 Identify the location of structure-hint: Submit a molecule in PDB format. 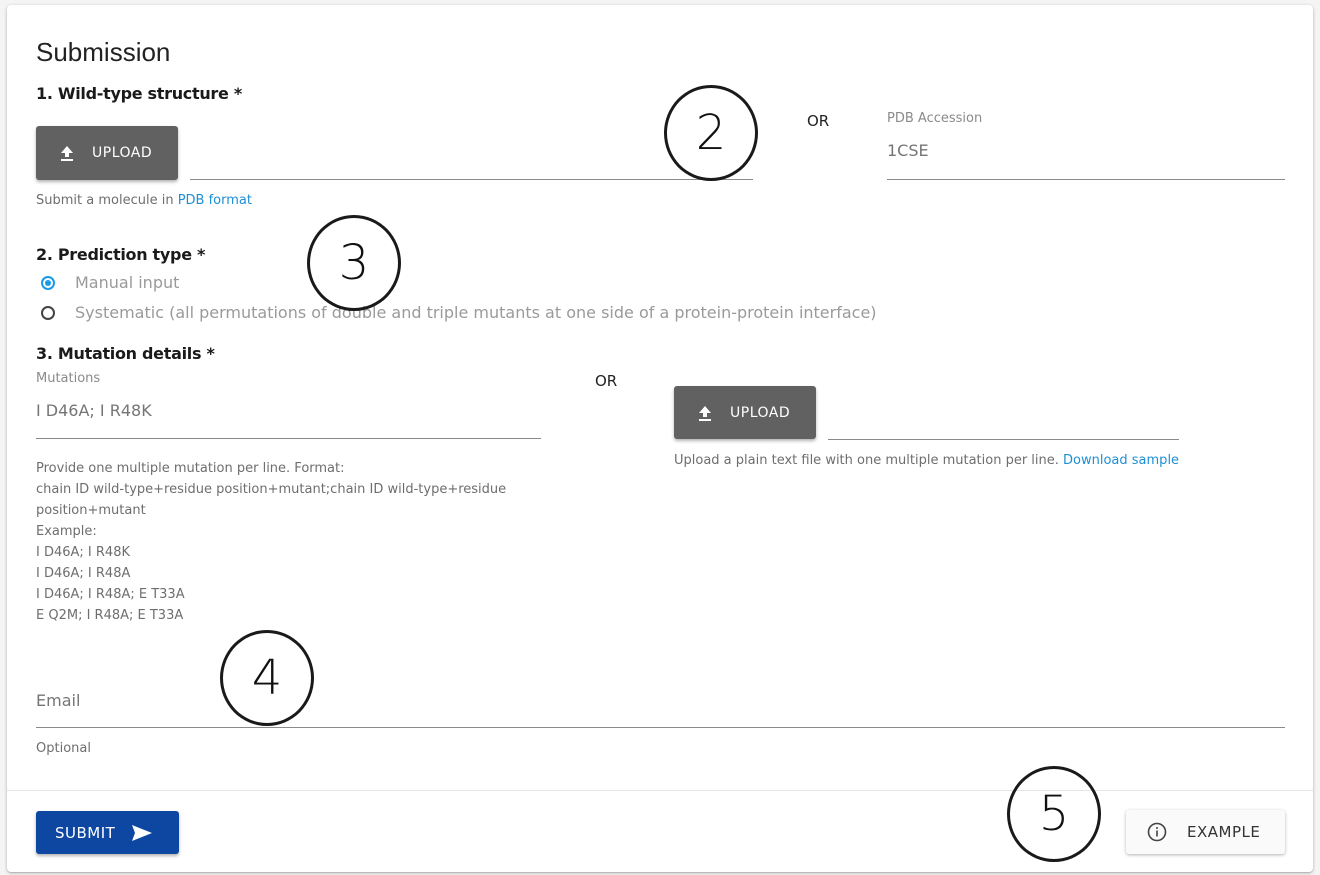
(144, 200).